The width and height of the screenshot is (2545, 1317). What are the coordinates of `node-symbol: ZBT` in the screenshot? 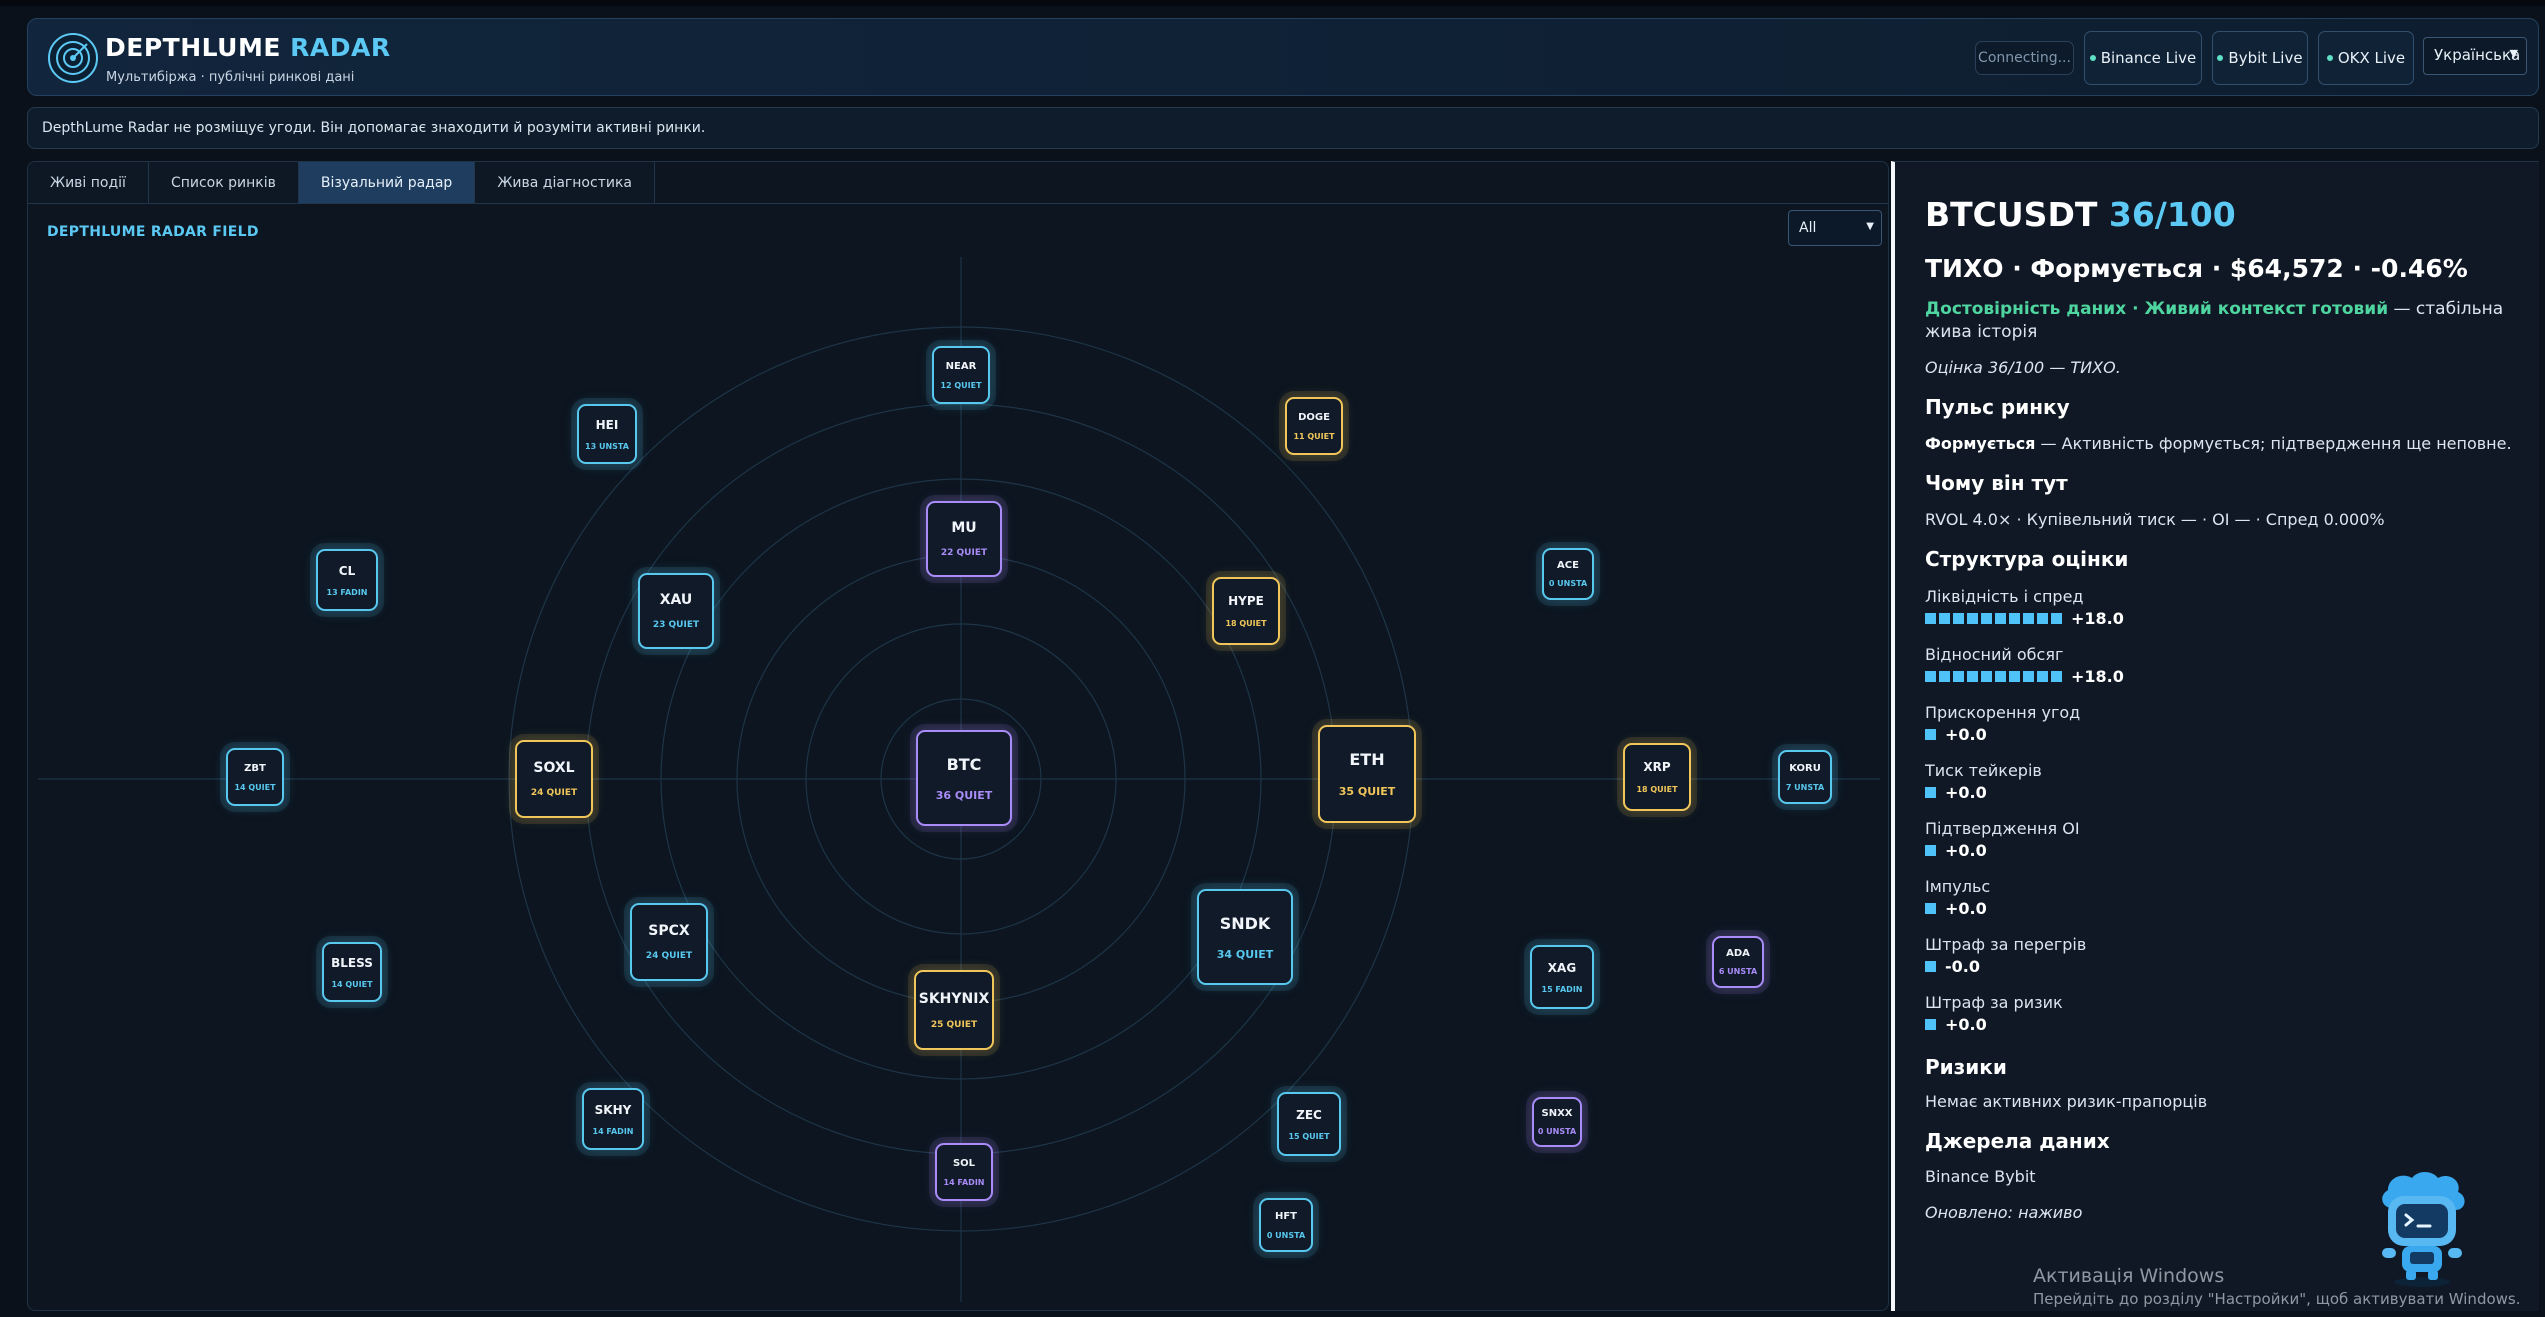 It's located at (255, 768).